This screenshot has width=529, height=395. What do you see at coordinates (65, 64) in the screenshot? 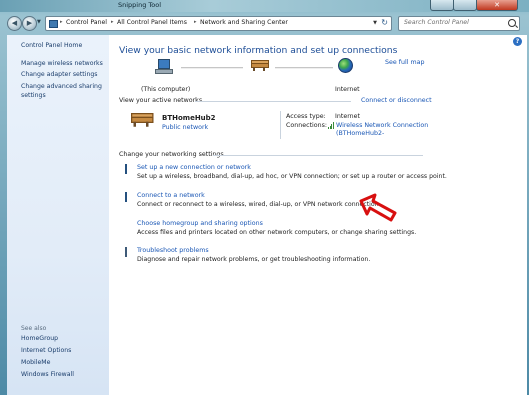
I see `sidebar-item-wireless: Manage wireless networks` at bounding box center [65, 64].